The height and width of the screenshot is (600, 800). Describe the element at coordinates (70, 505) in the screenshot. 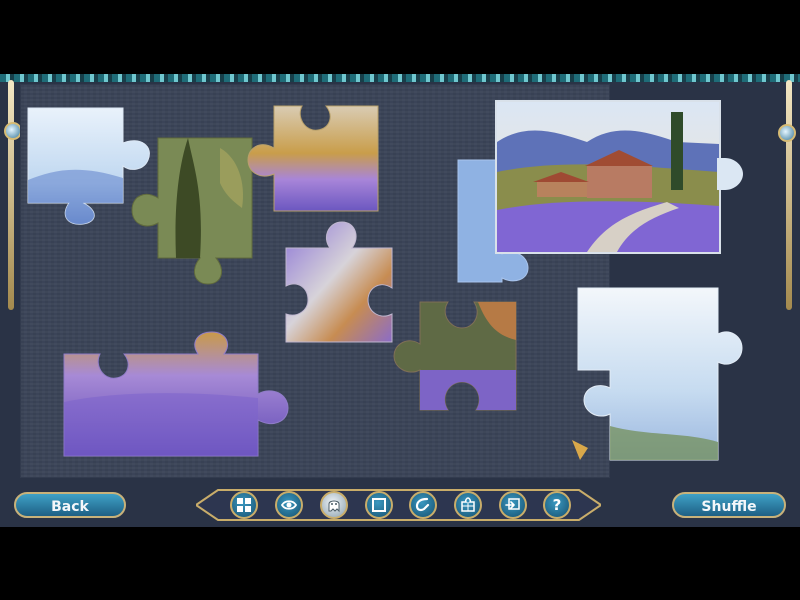

I see `back-button: Back` at that location.